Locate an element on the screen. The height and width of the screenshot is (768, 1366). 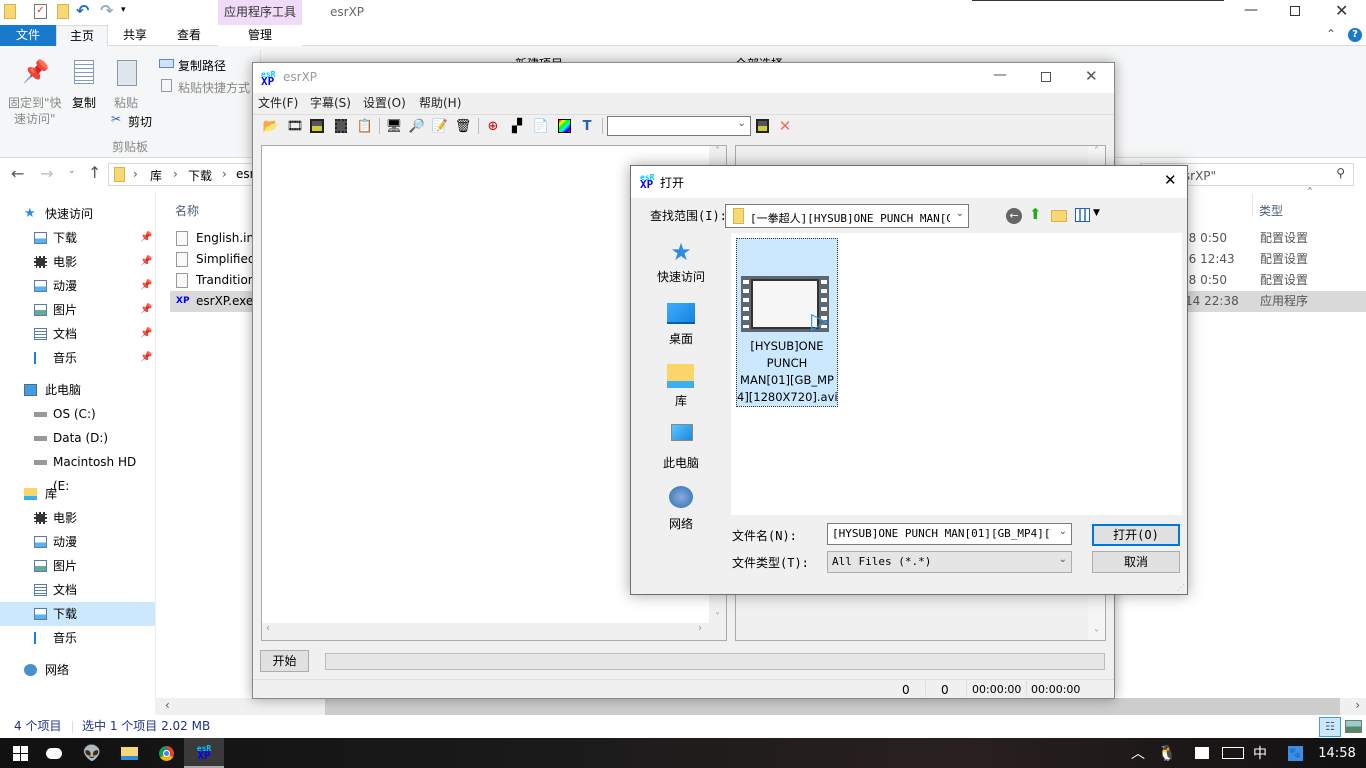
tab-view: 查看 is located at coordinates (189, 35).